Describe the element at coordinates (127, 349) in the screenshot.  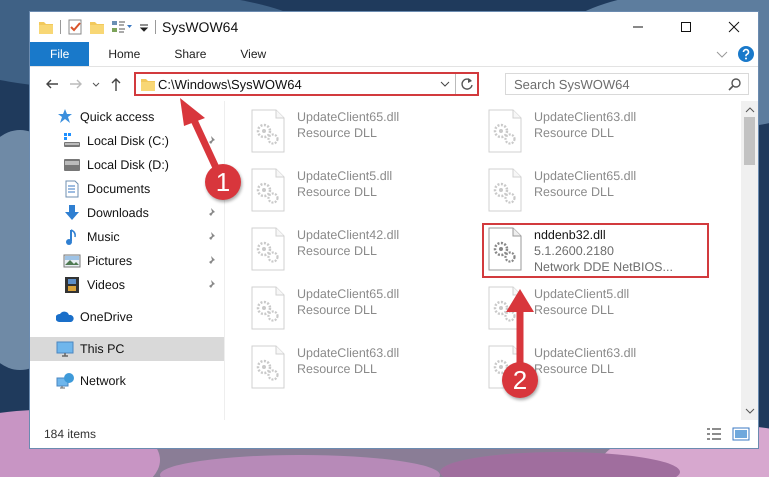
I see `sidebar-item: This PC` at that location.